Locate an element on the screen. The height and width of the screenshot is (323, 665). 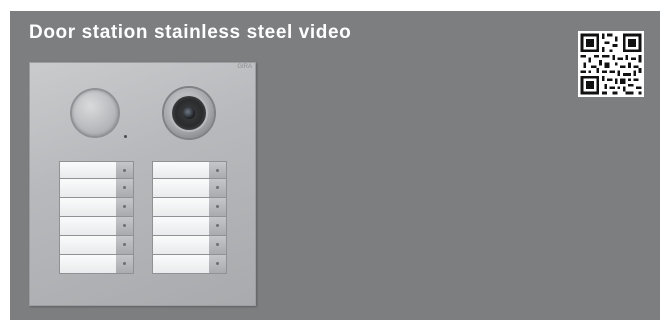
speaker-grille-icon is located at coordinates (95, 113).